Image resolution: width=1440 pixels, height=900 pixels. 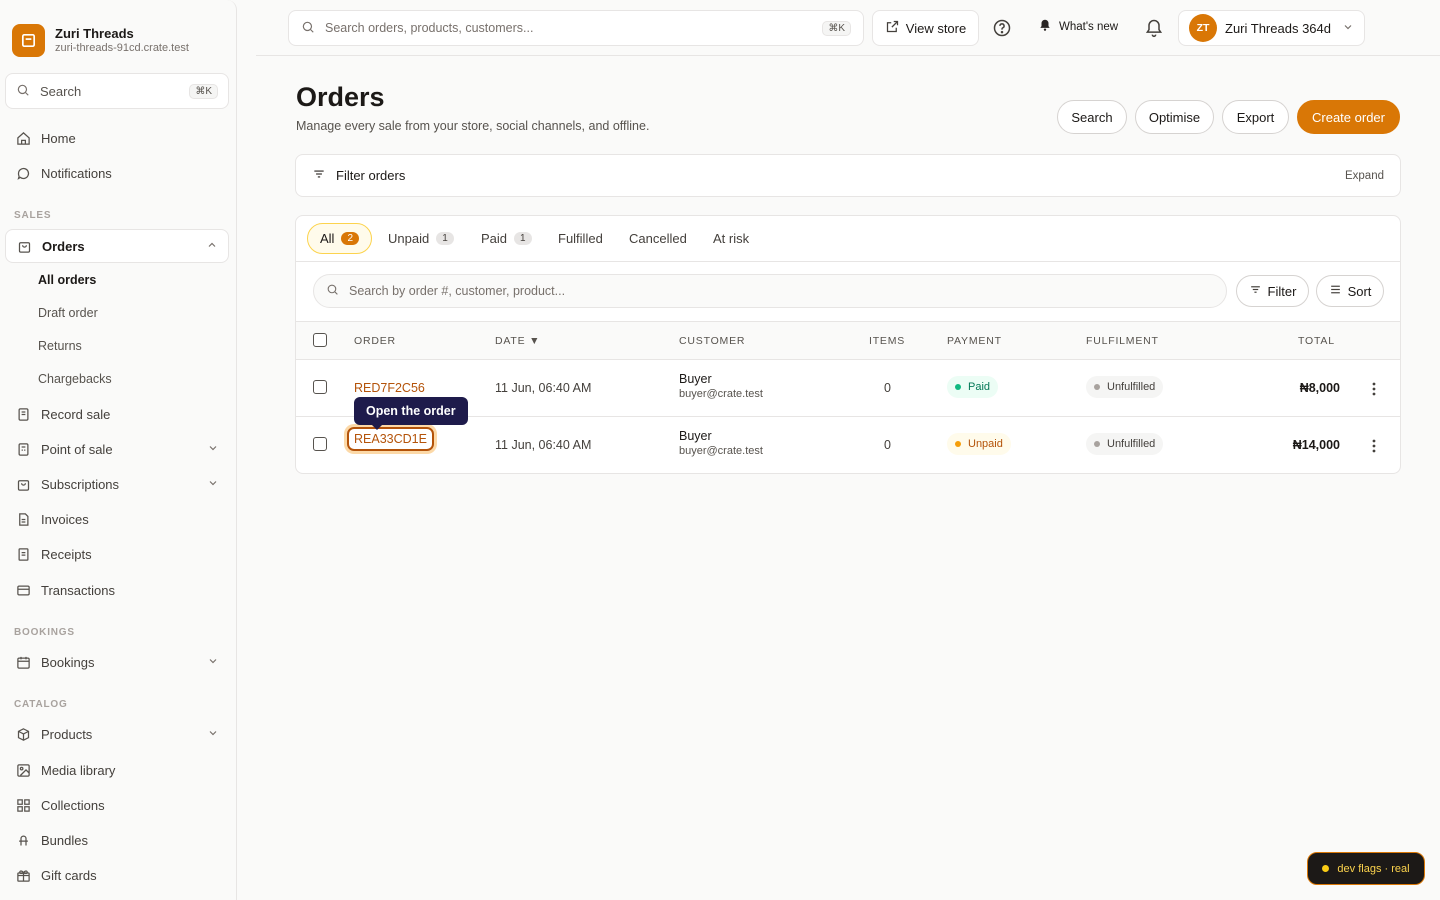 What do you see at coordinates (23, 91) in the screenshot?
I see `search-icon` at bounding box center [23, 91].